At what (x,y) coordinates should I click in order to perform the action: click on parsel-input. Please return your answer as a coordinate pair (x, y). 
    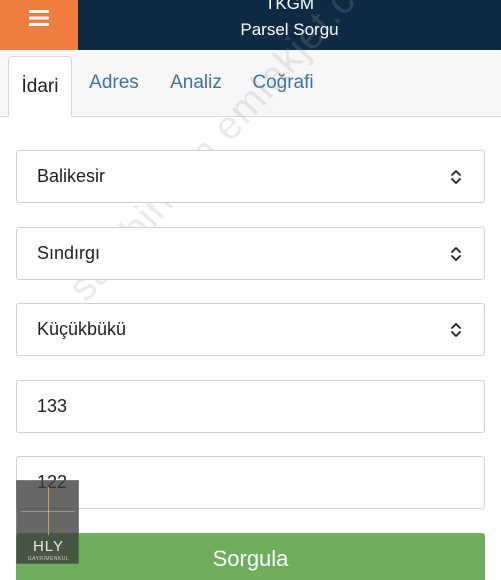
    Looking at the image, I should click on (250, 482).